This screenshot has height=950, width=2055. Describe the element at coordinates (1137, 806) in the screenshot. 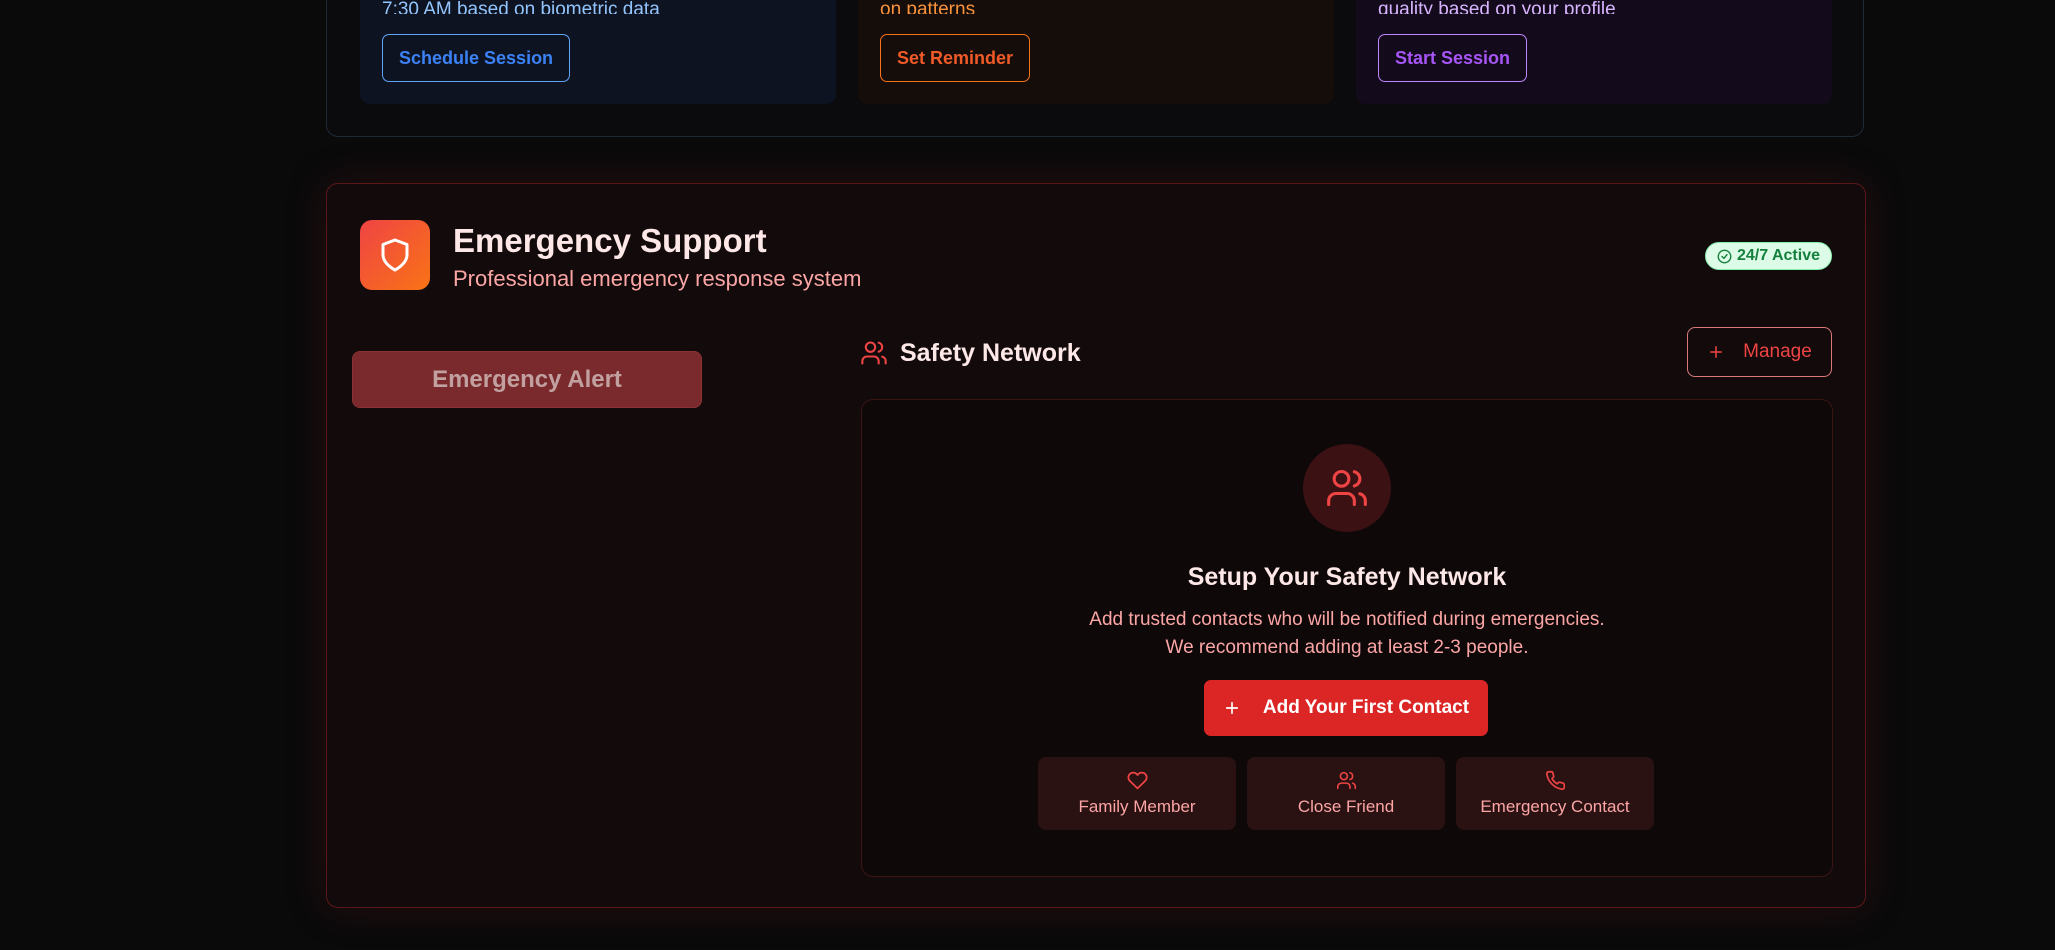

I see `contact-type-label: Family Member` at that location.